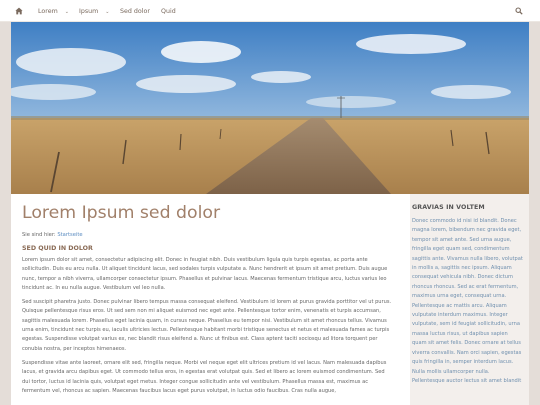  Describe the element at coordinates (168, 11) in the screenshot. I see `nav-item-quid: Quid` at that location.